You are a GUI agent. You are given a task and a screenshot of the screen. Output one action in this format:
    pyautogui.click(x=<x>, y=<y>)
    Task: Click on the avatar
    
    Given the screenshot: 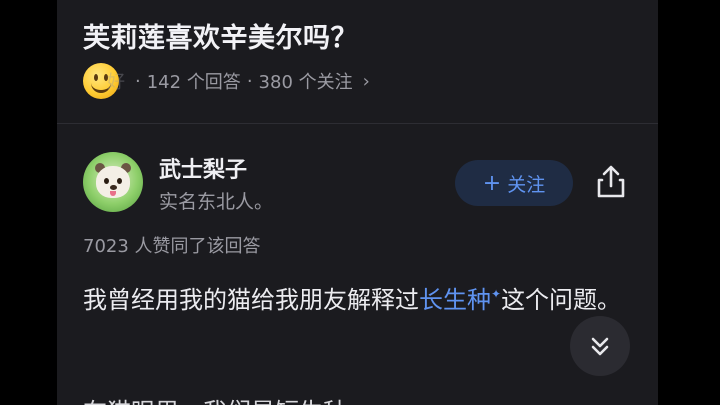 What is the action you would take?
    pyautogui.click(x=113, y=182)
    